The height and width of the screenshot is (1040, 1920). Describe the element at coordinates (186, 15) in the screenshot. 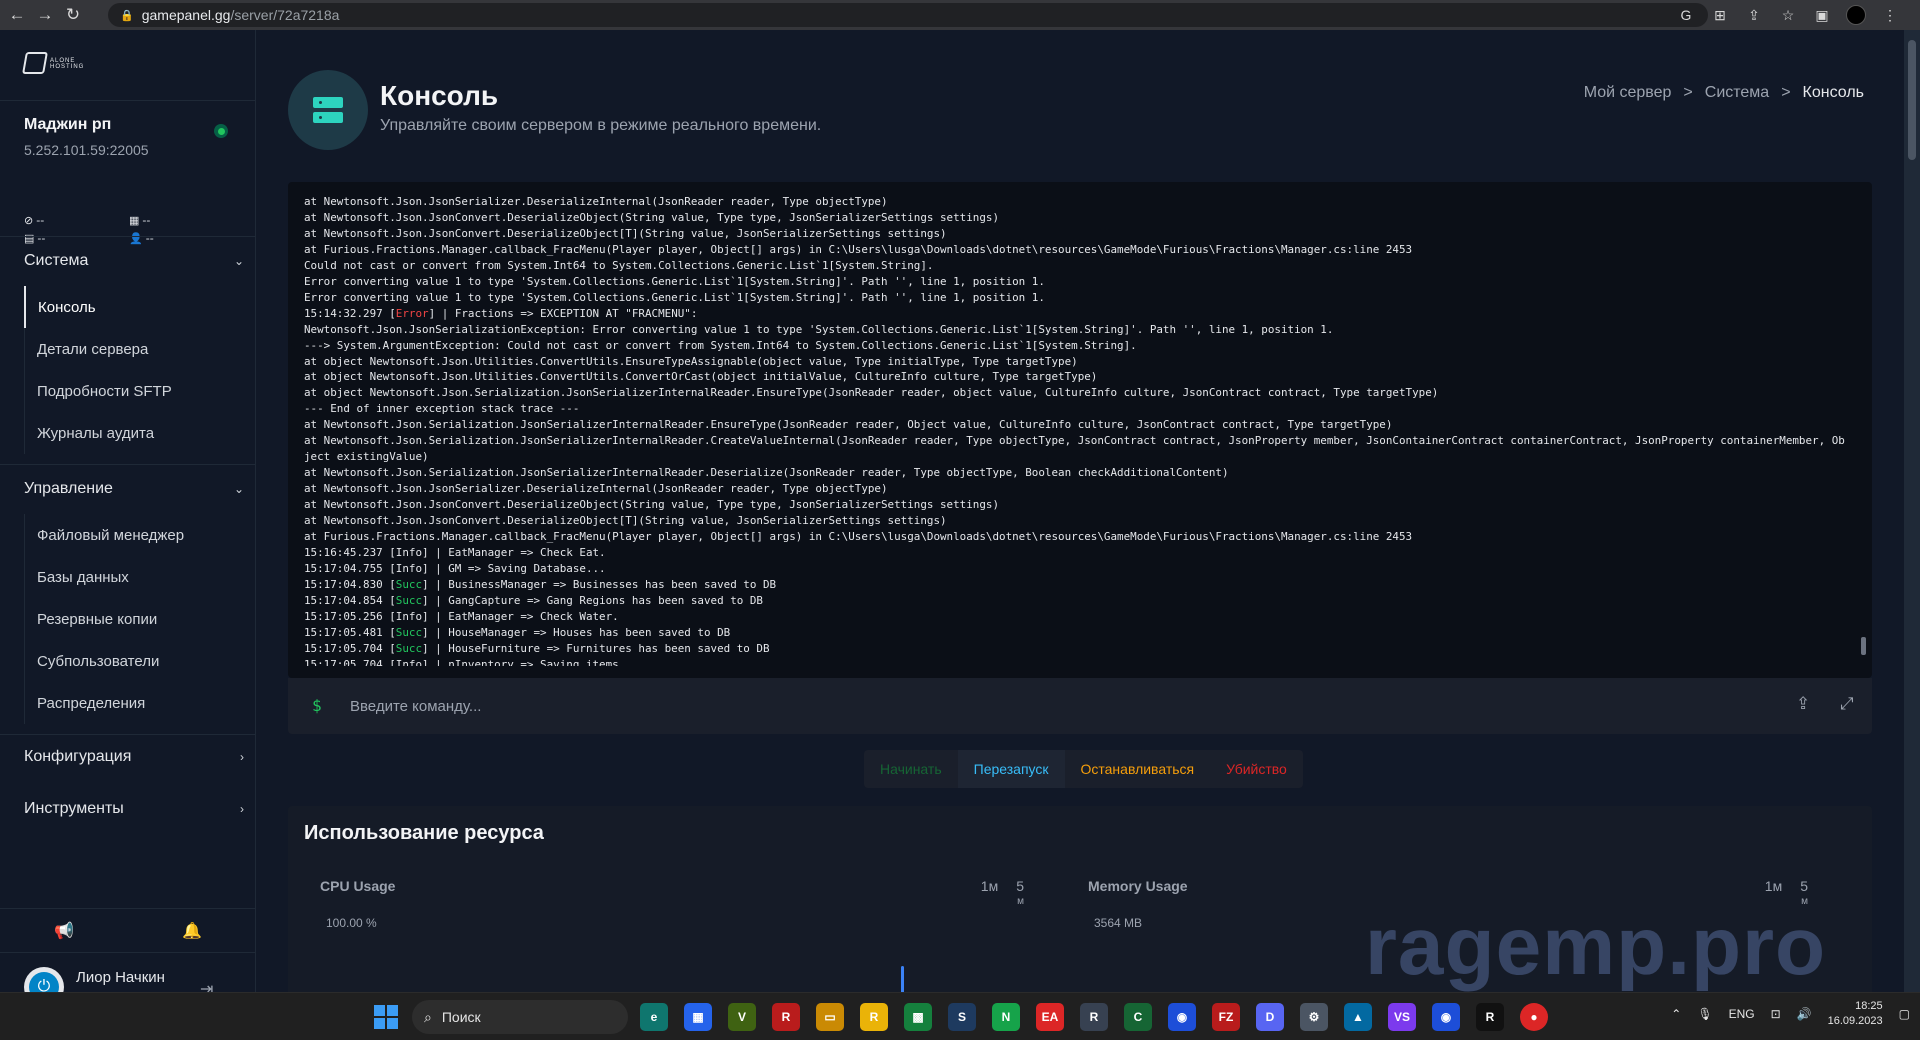

I see `url-host: gamepanel.gg` at that location.